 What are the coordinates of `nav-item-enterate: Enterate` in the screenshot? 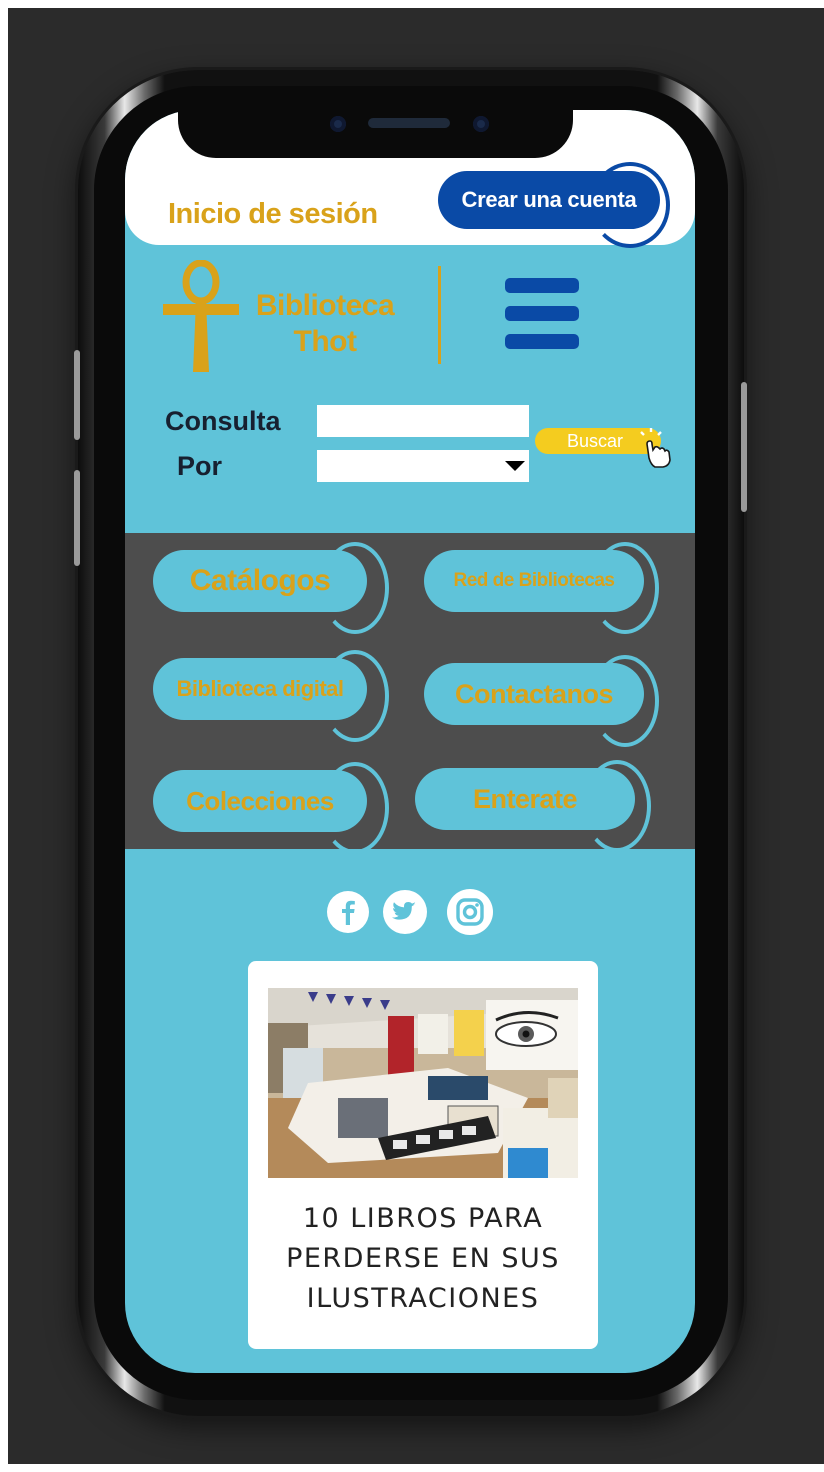 It's located at (525, 799).